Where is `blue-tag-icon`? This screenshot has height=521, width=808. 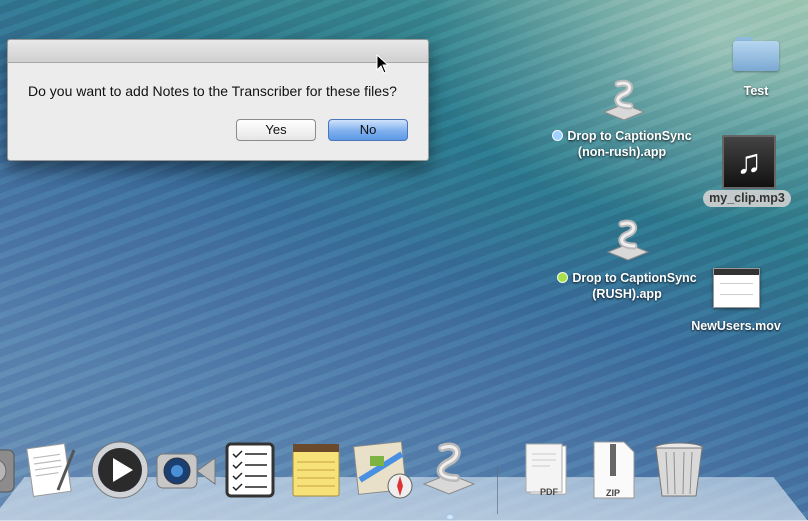
blue-tag-icon is located at coordinates (558, 135).